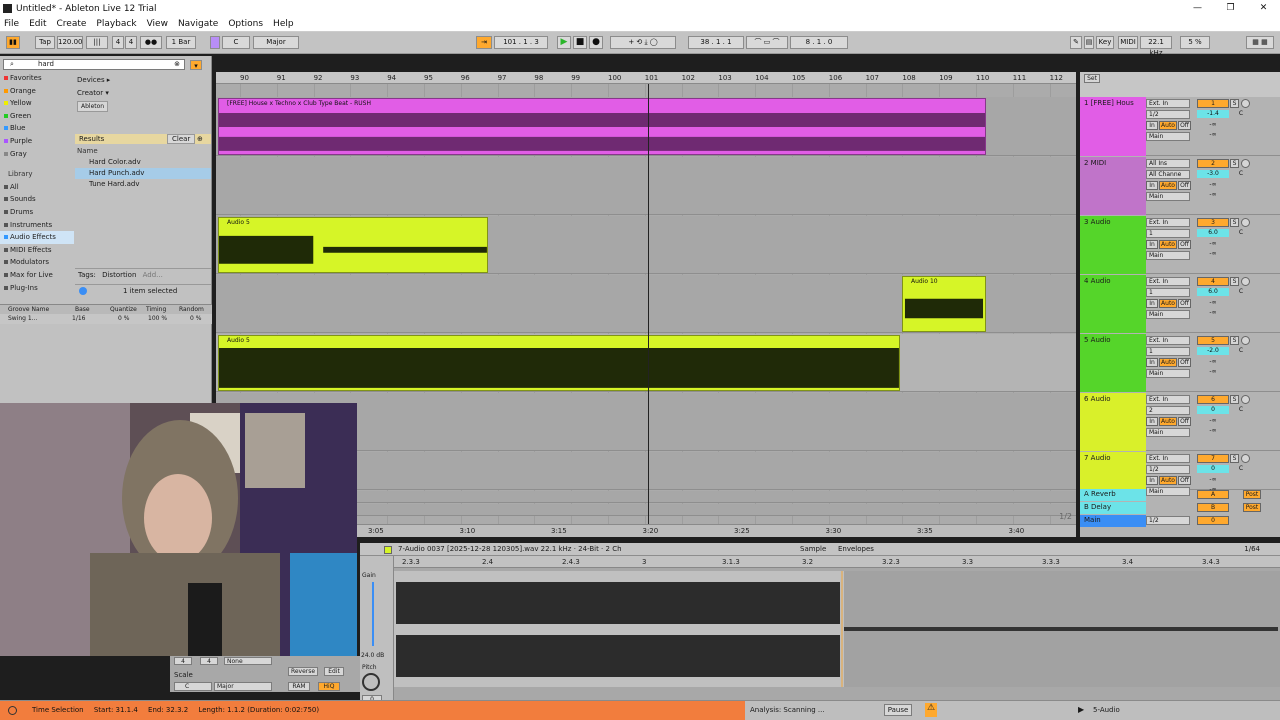  What do you see at coordinates (37, 262) in the screenshot?
I see `library-modulators: Modulators` at bounding box center [37, 262].